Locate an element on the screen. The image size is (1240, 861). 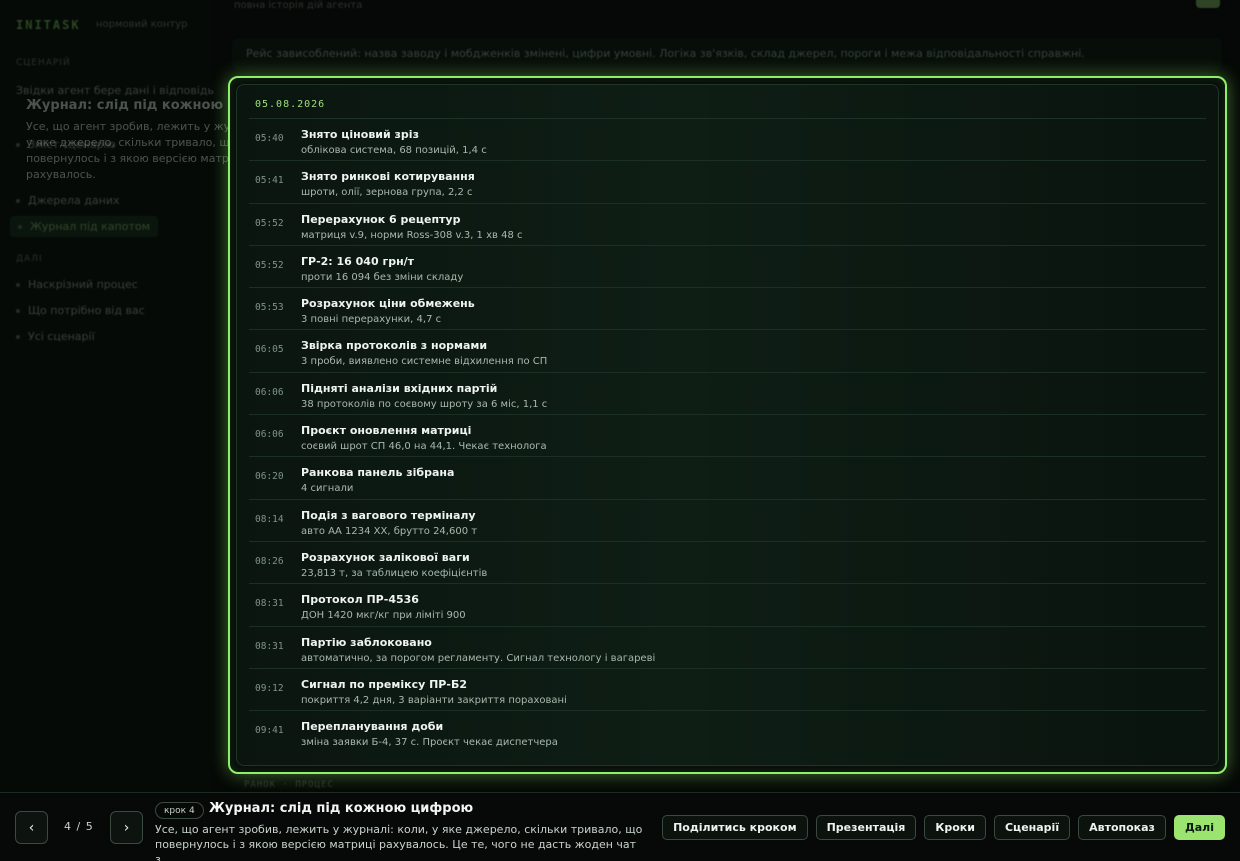
step-title: Журнал: слід під кожною цифрою is located at coordinates (341, 808).